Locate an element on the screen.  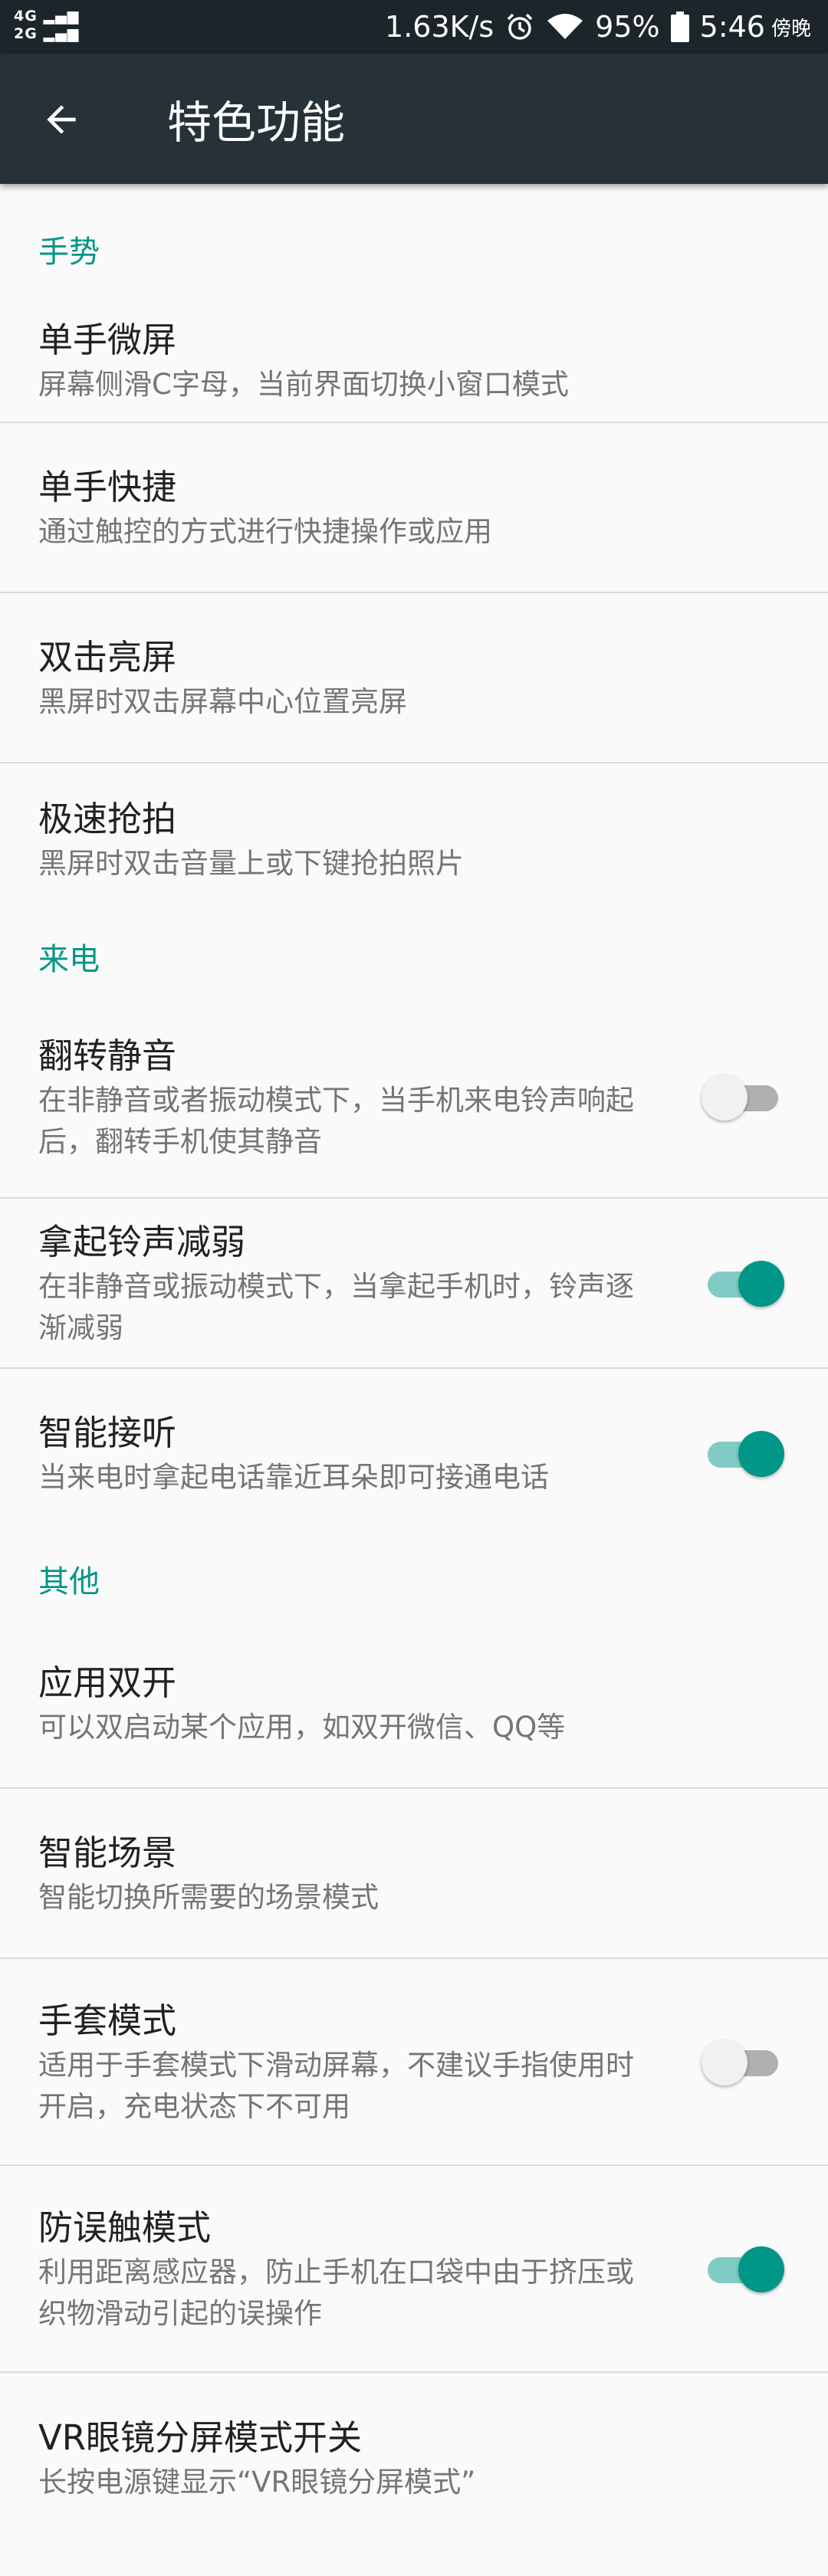
item-title: 极速抢拍 is located at coordinates (108, 819).